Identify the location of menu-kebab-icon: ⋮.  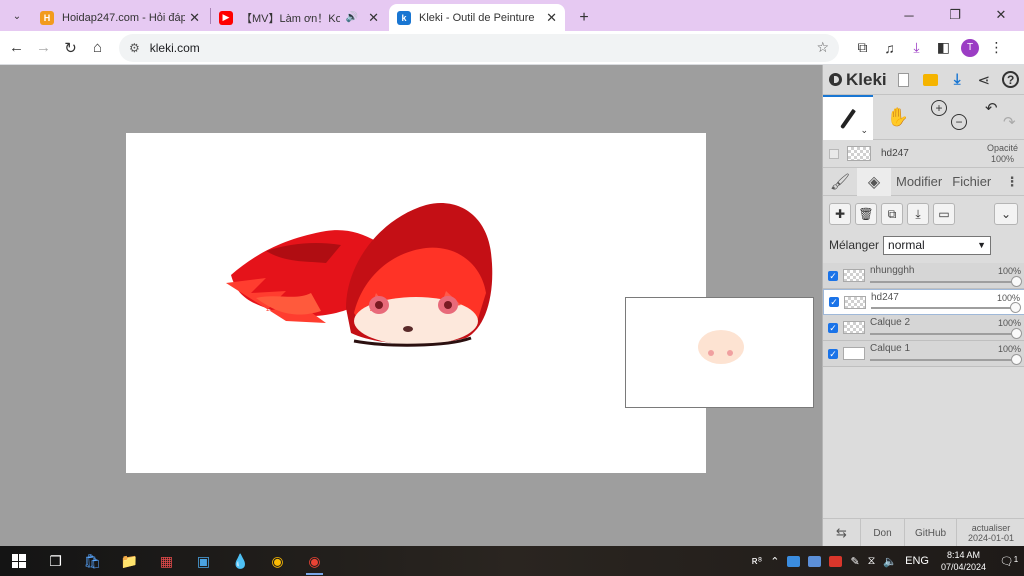
(996, 47).